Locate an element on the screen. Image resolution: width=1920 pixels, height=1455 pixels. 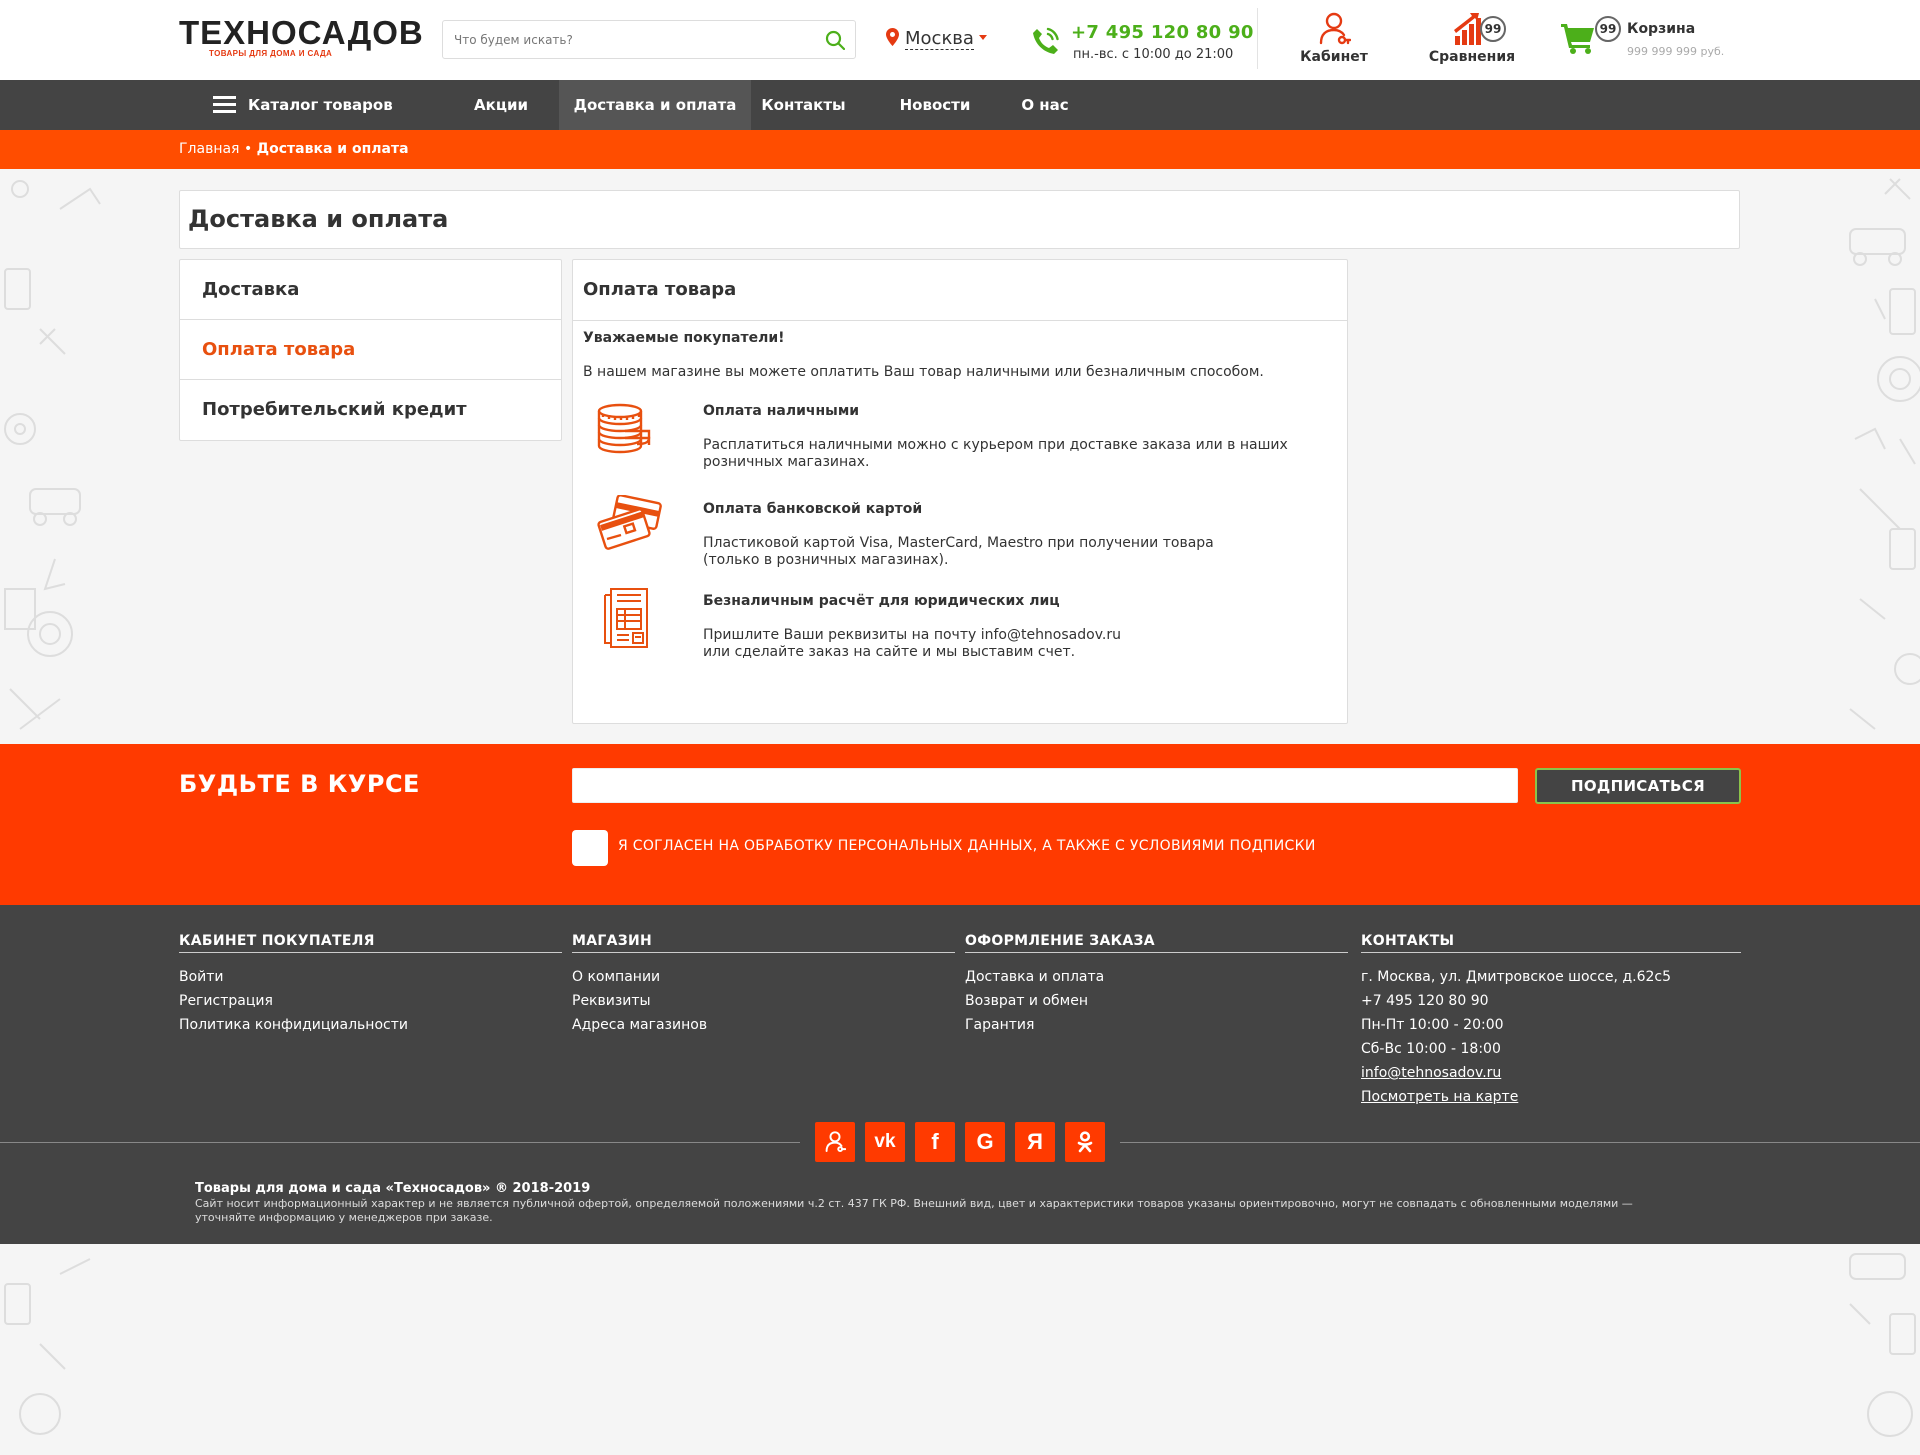
compare-count-badge: 99 is located at coordinates (1493, 29).